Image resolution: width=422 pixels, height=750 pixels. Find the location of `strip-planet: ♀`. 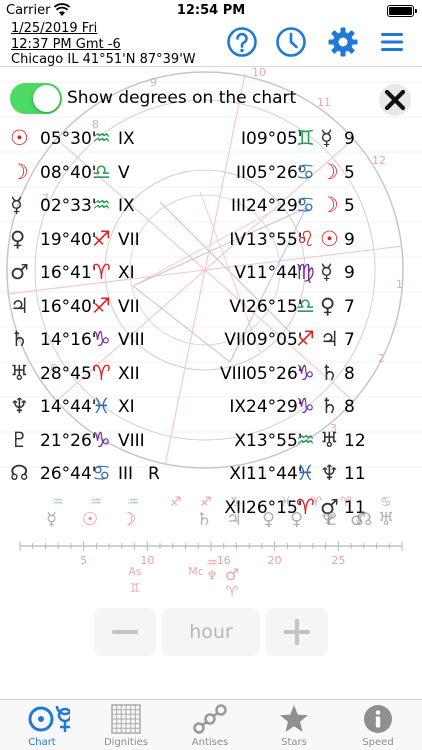

strip-planet: ♀ is located at coordinates (297, 519).